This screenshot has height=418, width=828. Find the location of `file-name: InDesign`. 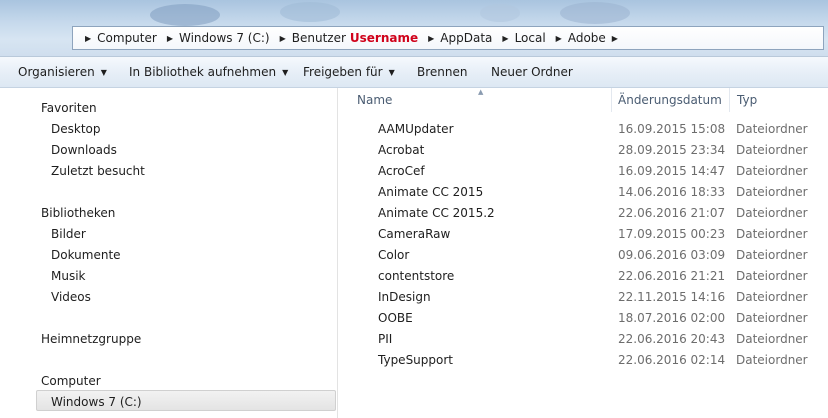

file-name: InDesign is located at coordinates (404, 297).